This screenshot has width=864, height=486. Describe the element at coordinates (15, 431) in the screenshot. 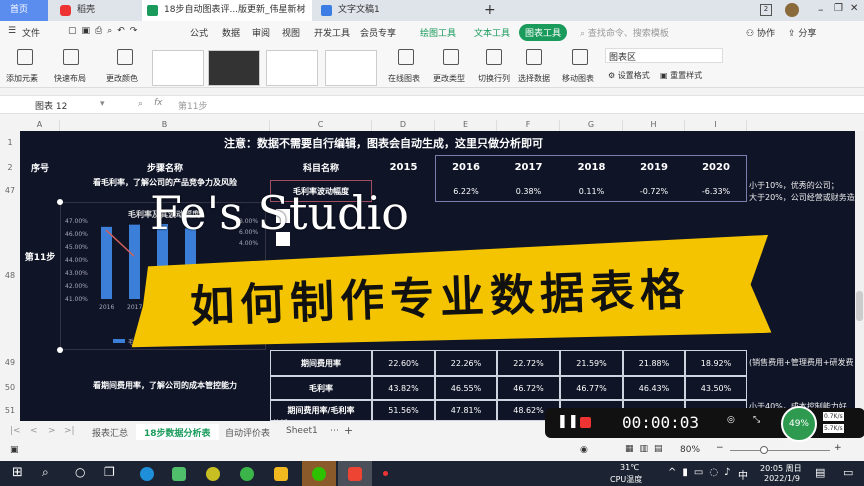

I see `sheet-nav-first: |<` at that location.